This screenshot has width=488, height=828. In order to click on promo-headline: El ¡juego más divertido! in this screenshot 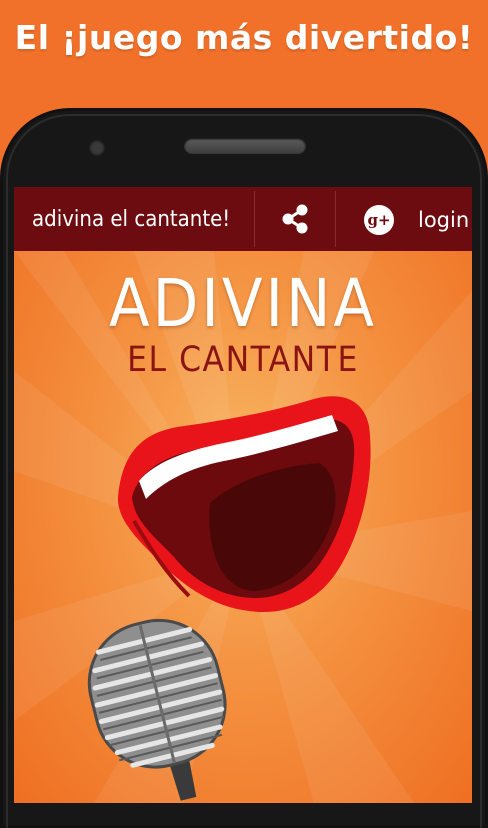, I will do `click(244, 37)`.